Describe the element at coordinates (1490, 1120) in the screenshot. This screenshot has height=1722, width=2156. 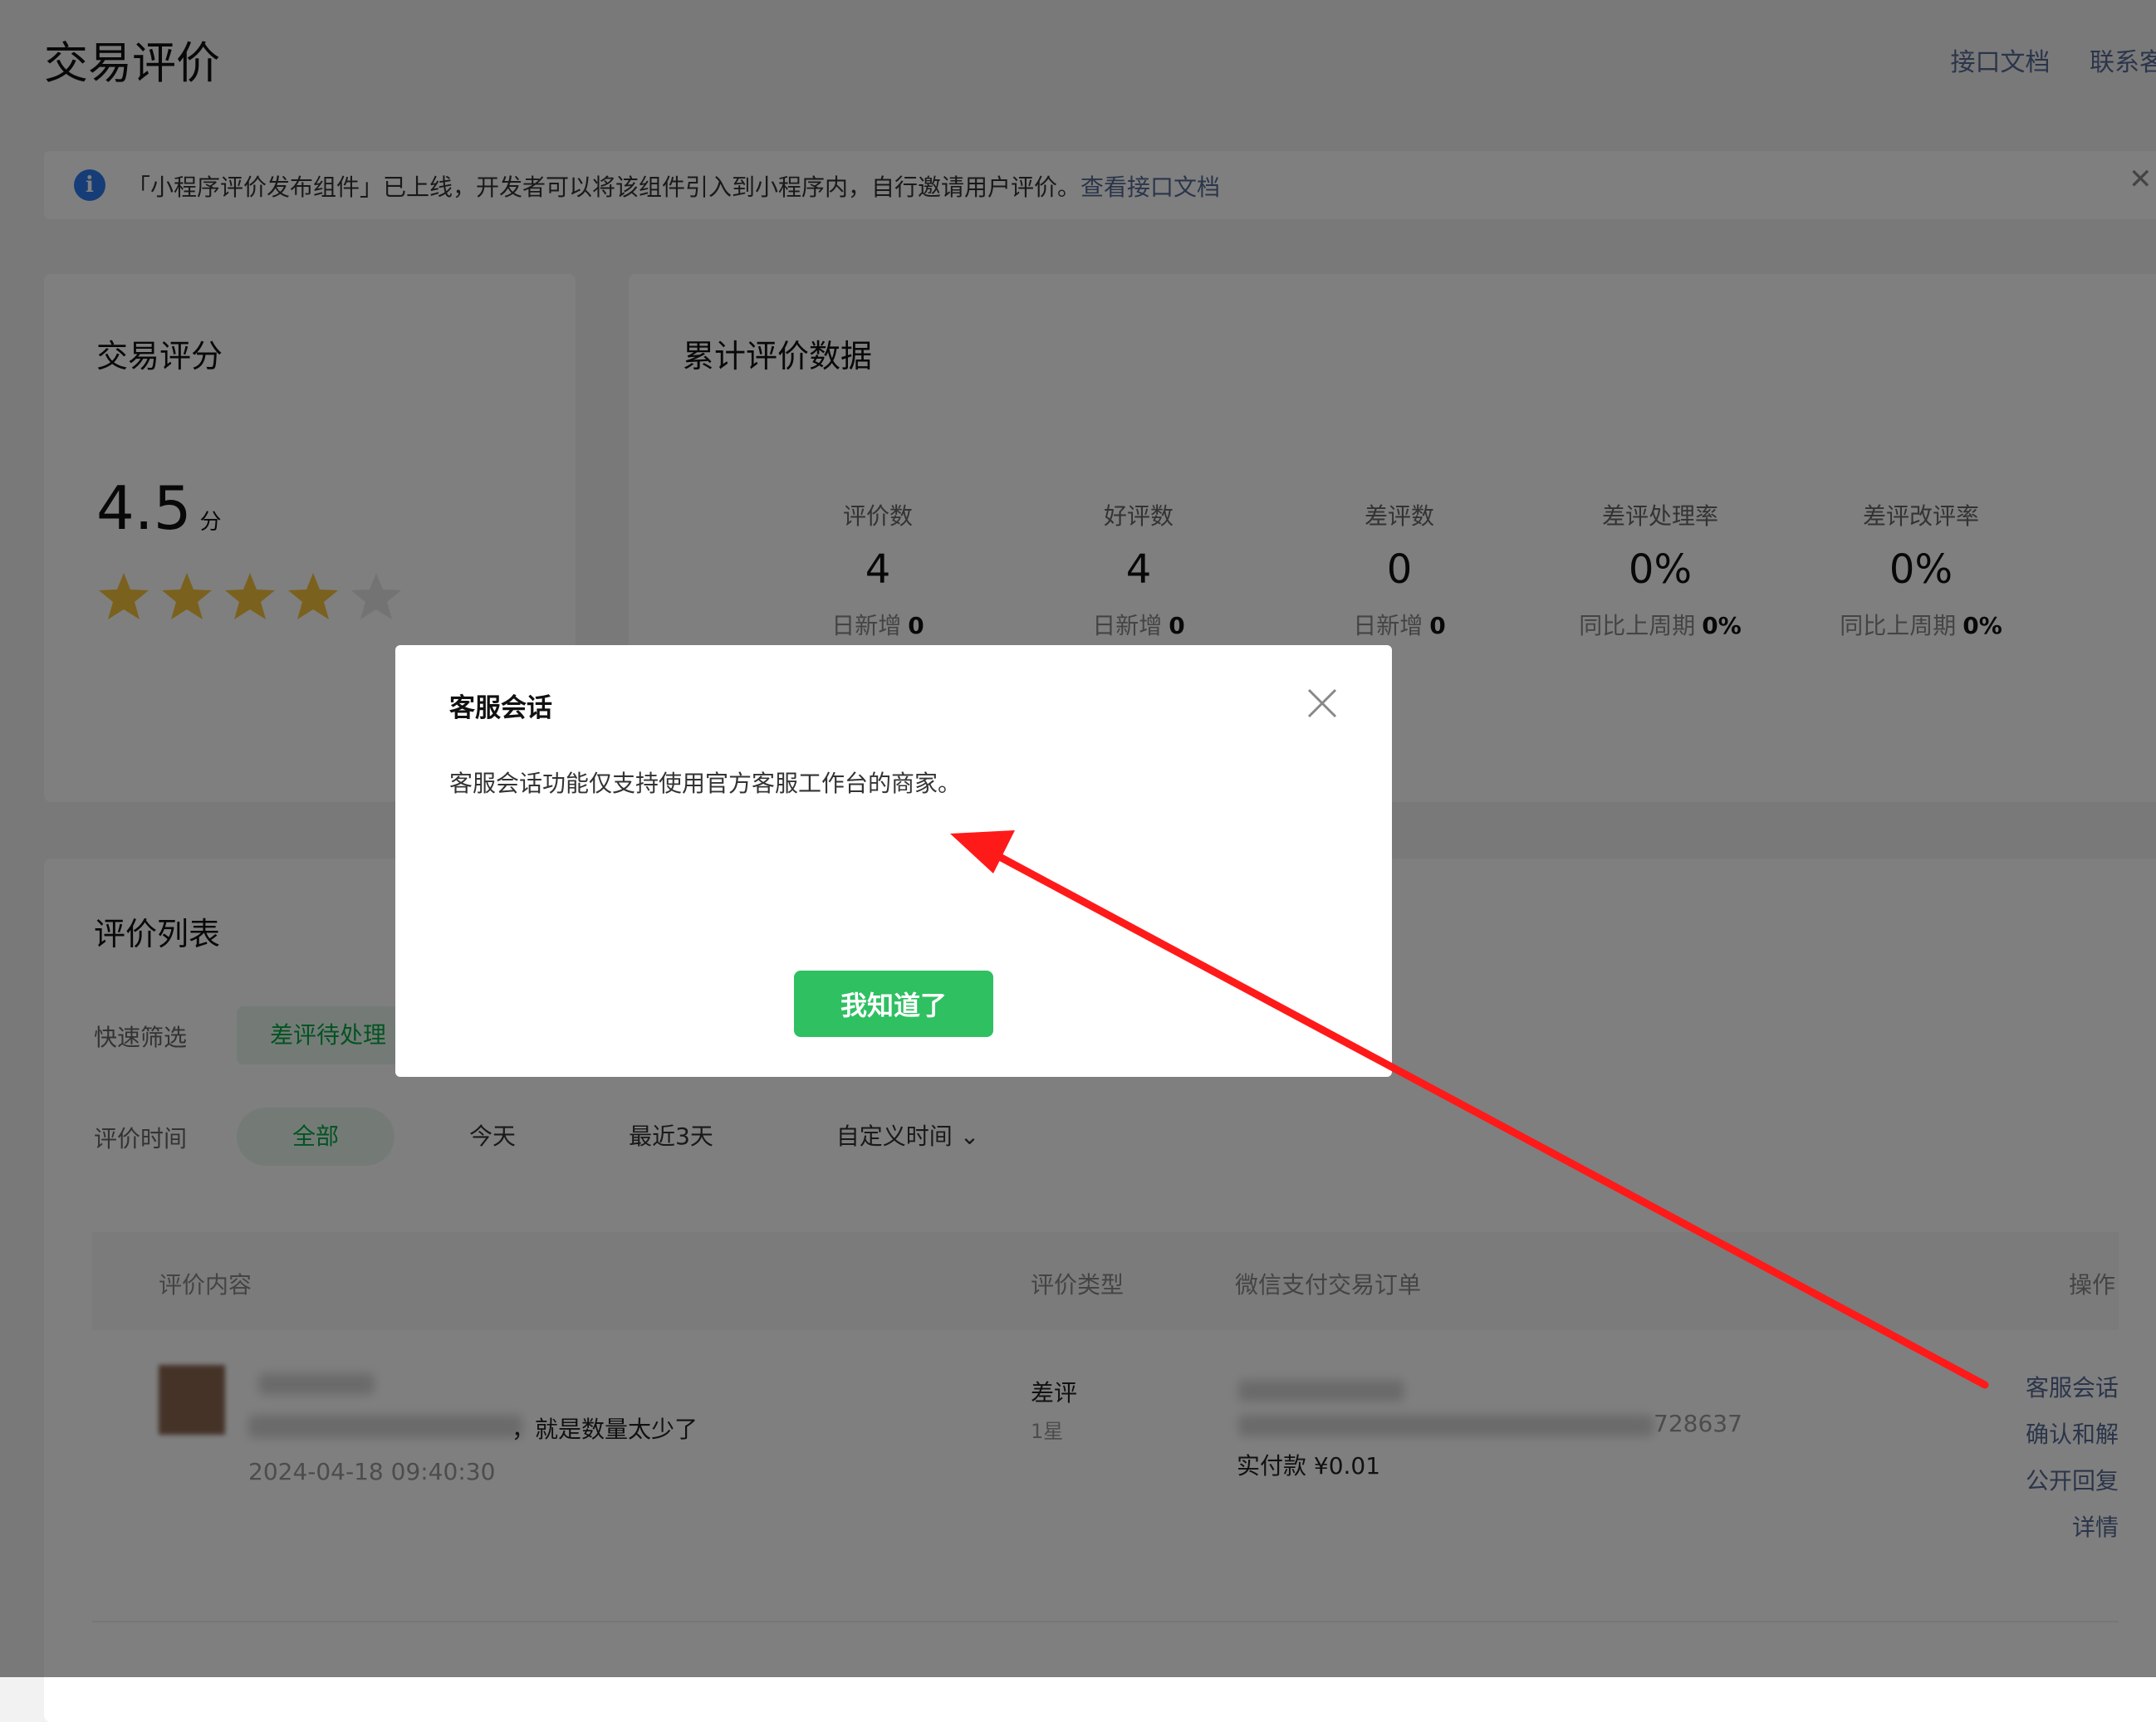
I see `arrow-shaft` at that location.